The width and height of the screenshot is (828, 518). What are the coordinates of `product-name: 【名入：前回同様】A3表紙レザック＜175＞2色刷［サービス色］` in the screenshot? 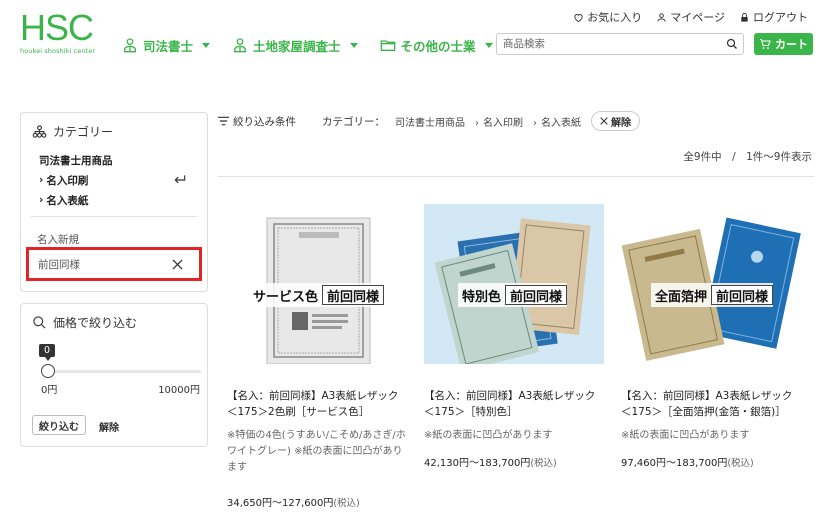 It's located at (317, 404).